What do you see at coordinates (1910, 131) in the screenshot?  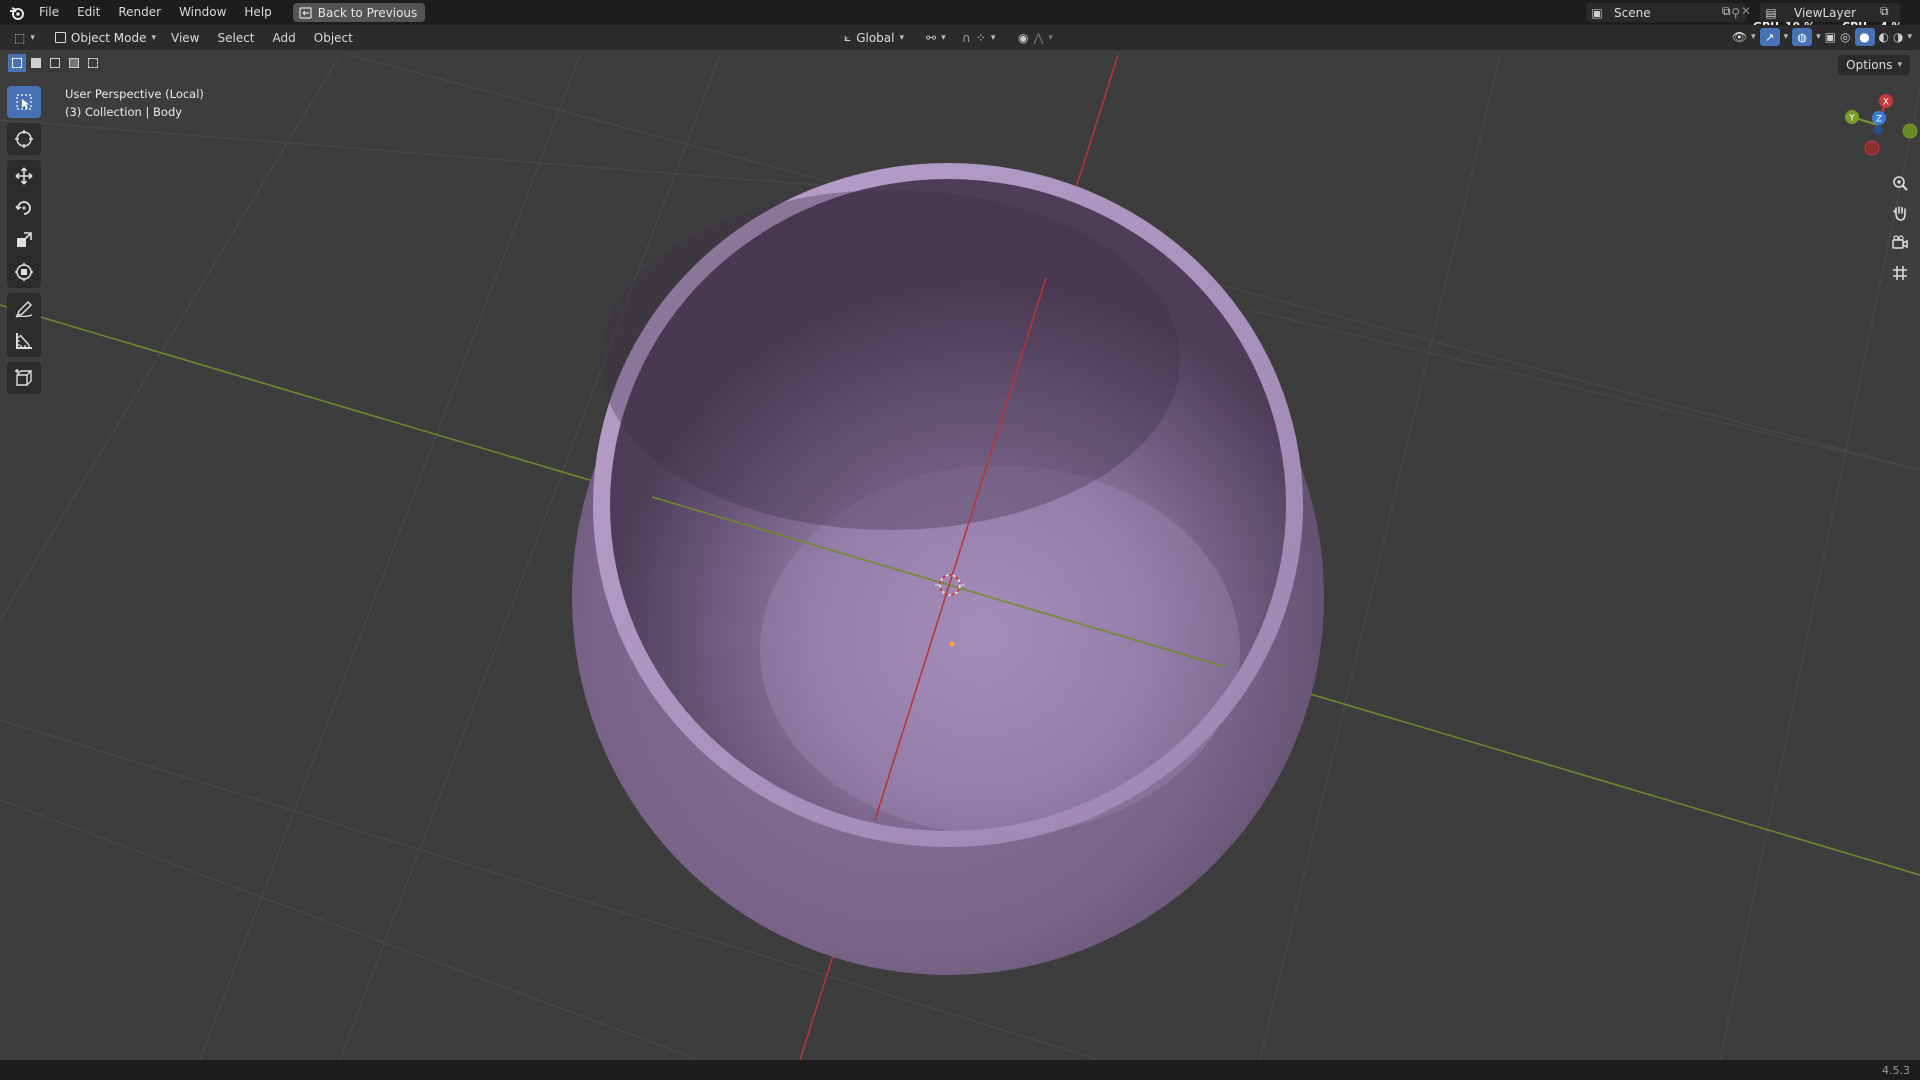 I see `gizmo-neg-y-axis` at bounding box center [1910, 131].